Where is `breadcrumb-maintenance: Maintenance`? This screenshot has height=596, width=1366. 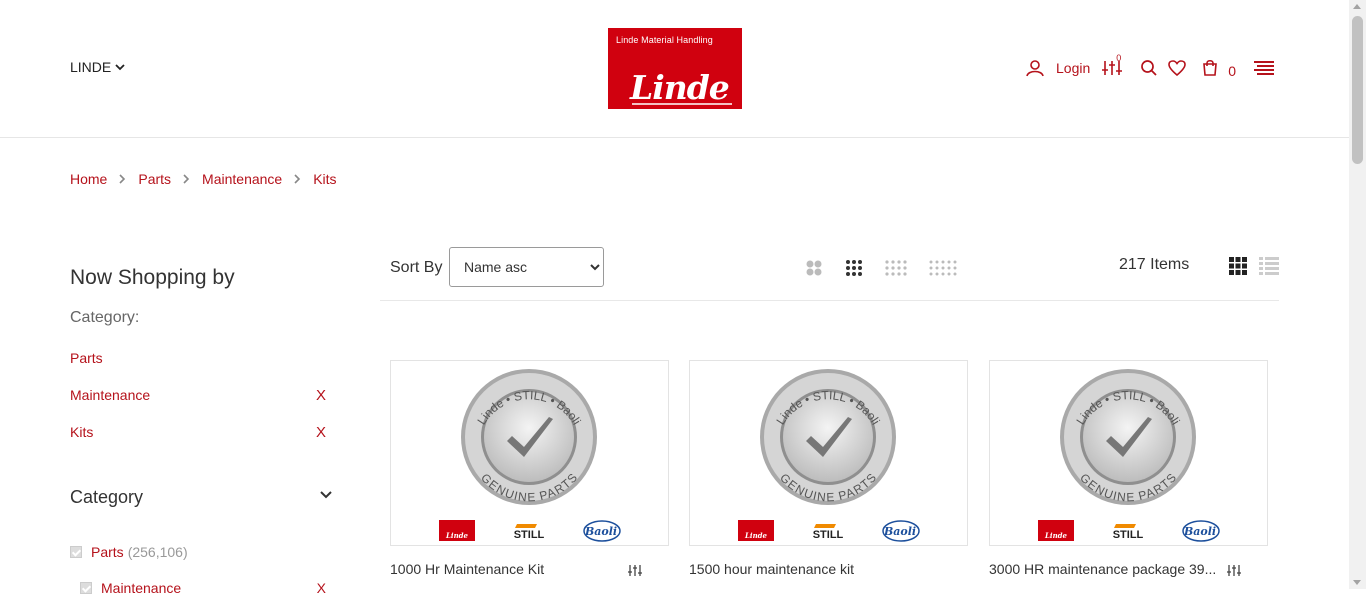
breadcrumb-maintenance: Maintenance is located at coordinates (242, 179).